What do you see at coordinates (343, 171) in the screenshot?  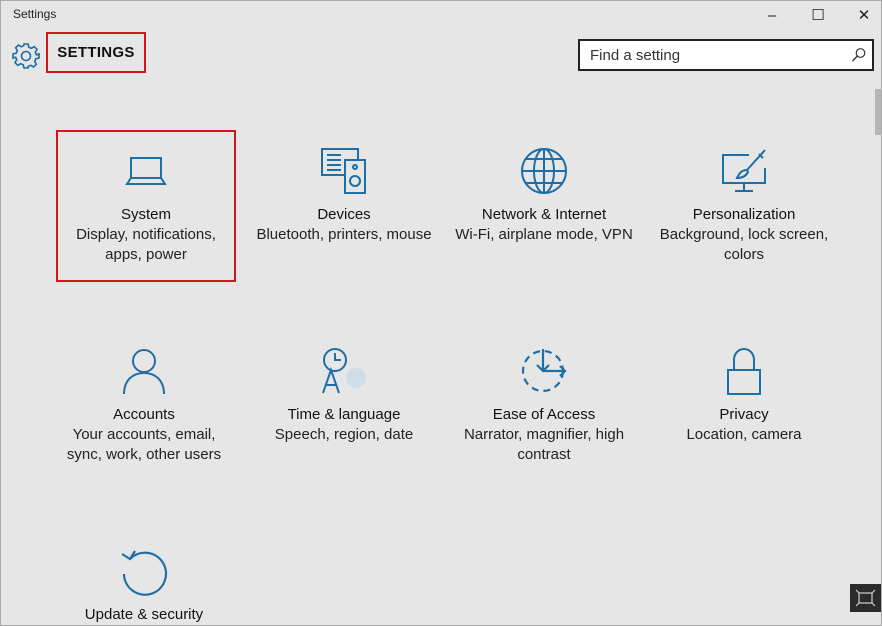 I see `devices-icon` at bounding box center [343, 171].